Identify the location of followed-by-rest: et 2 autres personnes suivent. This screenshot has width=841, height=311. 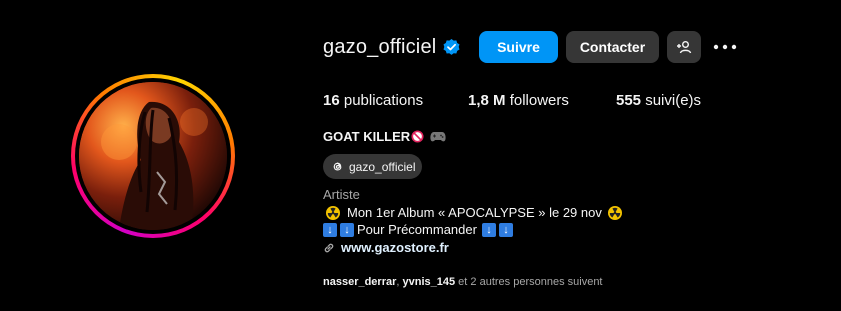
(529, 282).